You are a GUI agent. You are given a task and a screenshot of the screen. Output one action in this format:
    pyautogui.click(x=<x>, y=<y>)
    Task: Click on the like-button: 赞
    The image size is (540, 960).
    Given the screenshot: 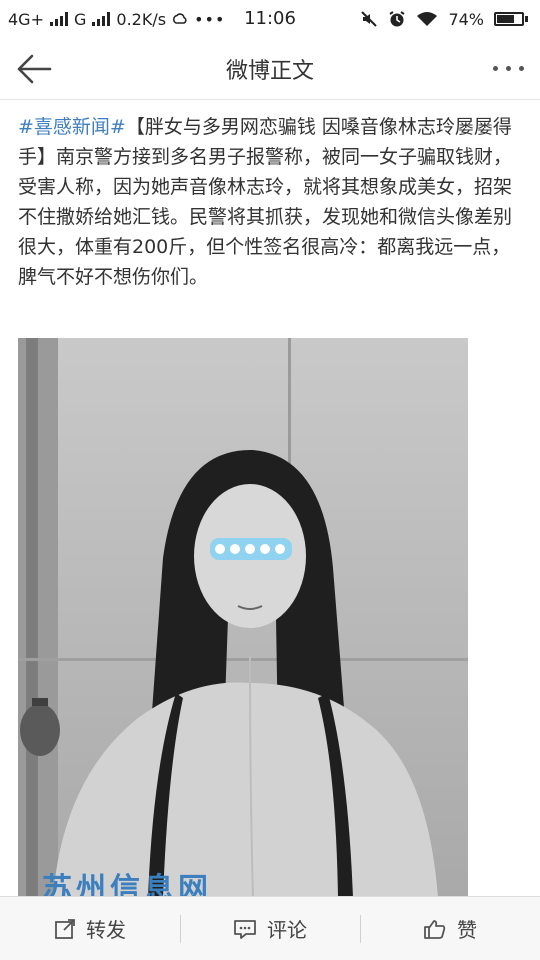 What is the action you would take?
    pyautogui.click(x=450, y=929)
    